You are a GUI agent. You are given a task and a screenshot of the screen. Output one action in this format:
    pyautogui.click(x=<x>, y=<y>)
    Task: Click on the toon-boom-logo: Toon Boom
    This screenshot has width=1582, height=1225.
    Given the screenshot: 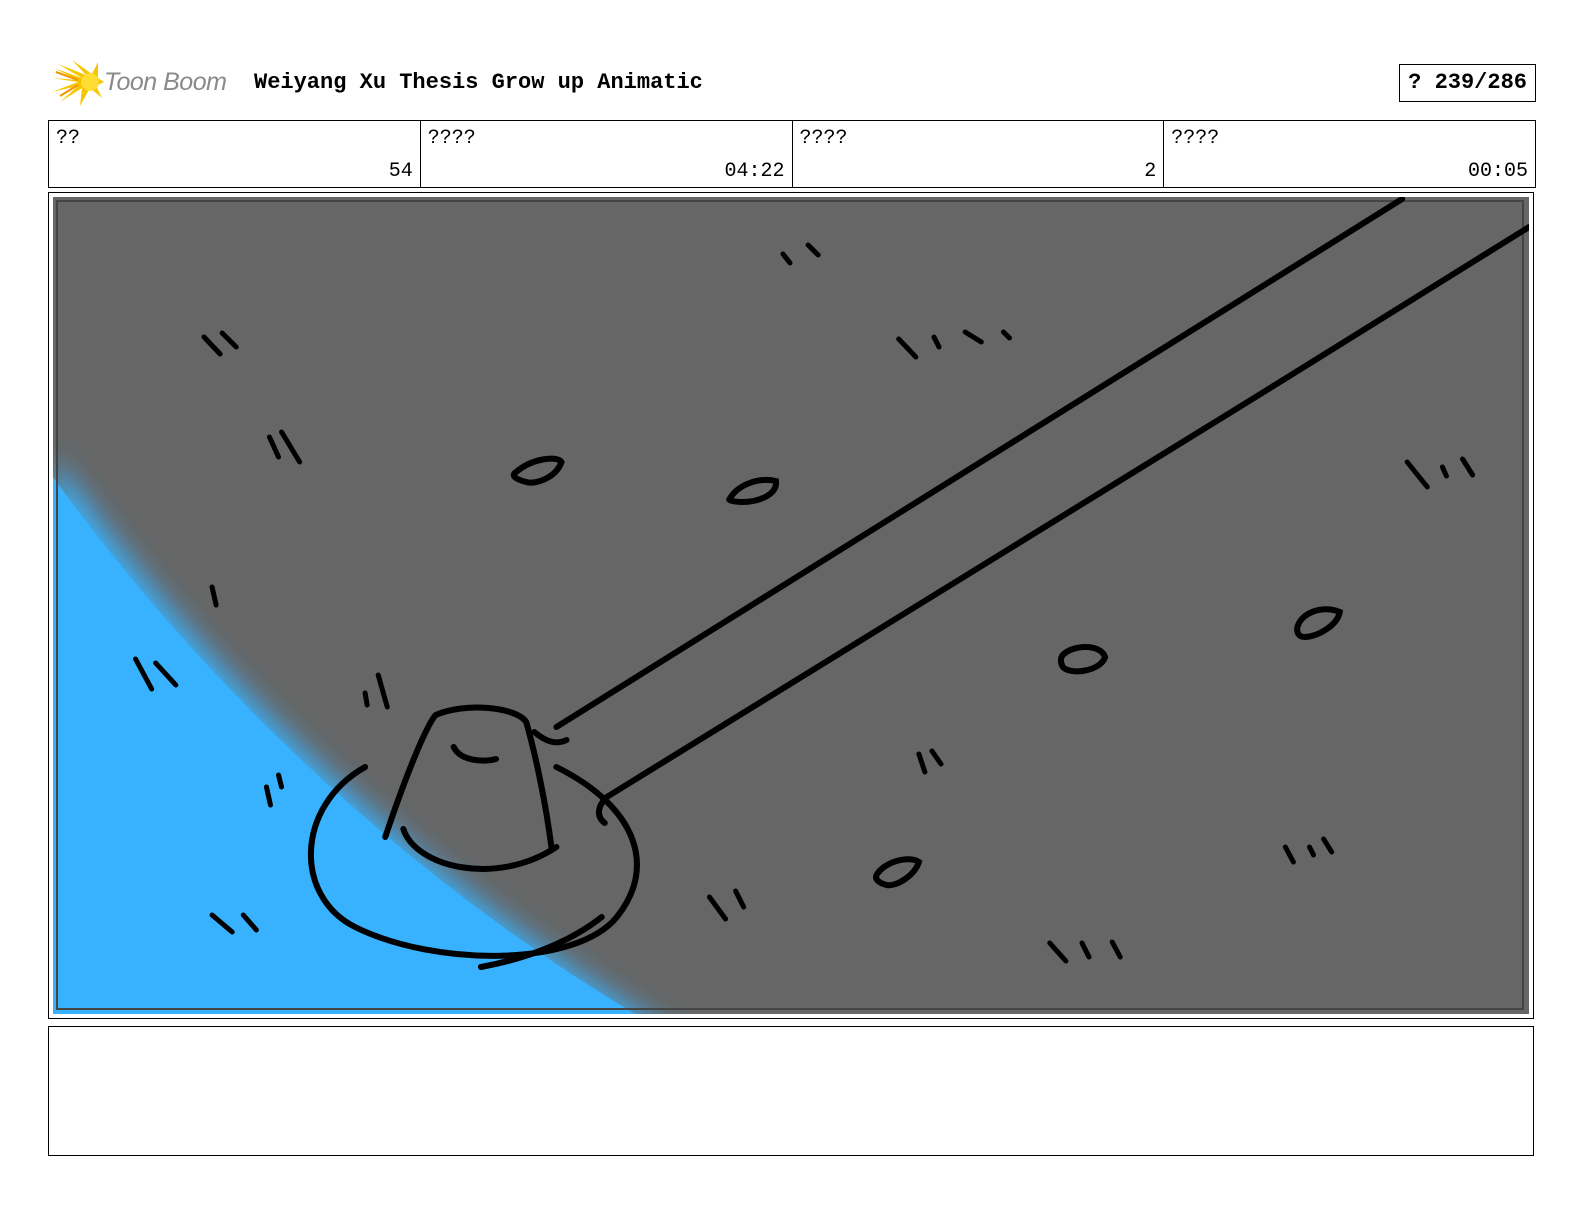 What is the action you would take?
    pyautogui.click(x=147, y=83)
    